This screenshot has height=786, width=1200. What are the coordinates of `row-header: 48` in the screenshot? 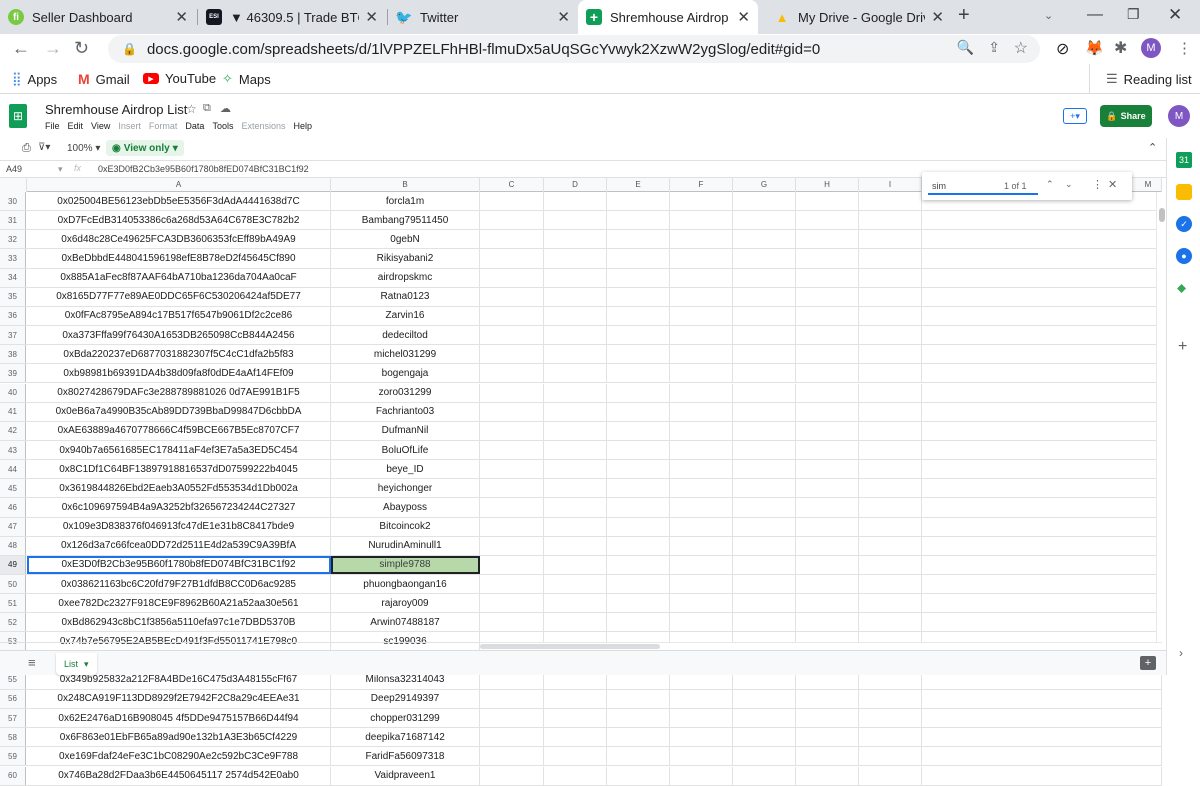 It's located at (13, 545).